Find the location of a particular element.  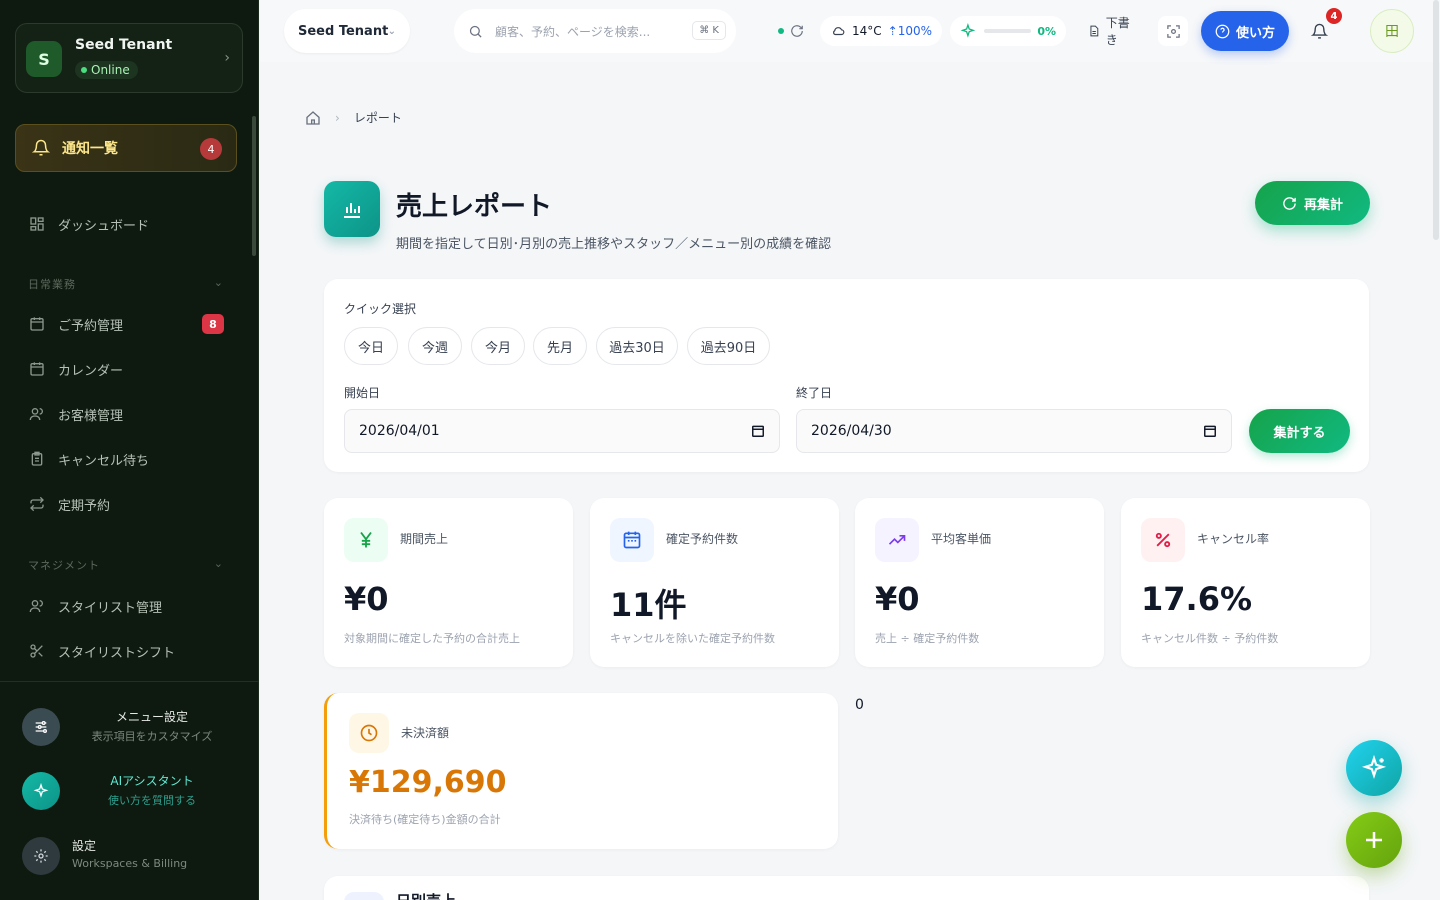

daily-sales-title: 日別売上 is located at coordinates (426, 895).